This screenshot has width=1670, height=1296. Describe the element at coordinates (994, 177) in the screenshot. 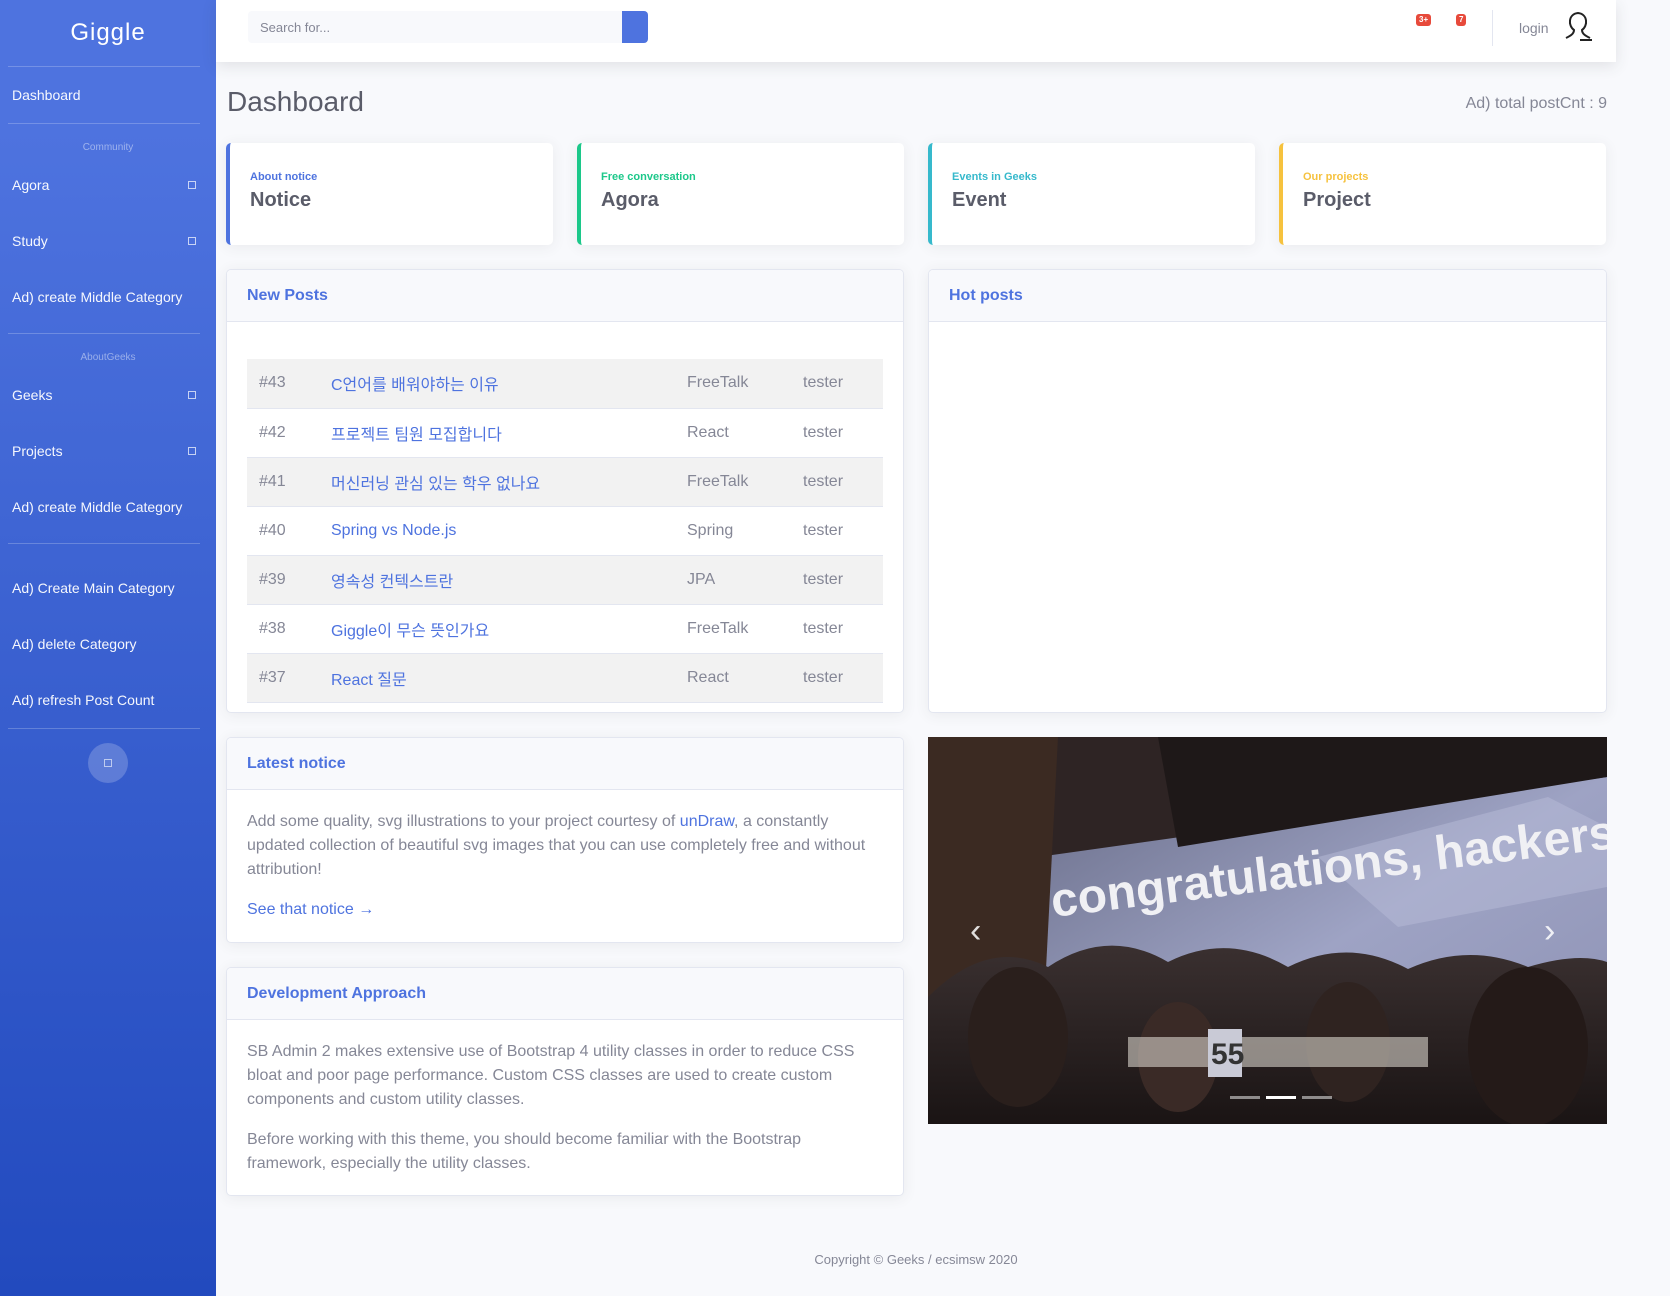

I see `category-subtitle: Events in Geeks` at that location.